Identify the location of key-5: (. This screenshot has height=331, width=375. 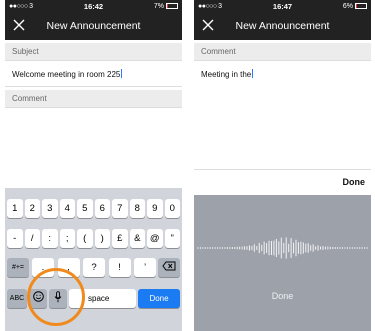
(85, 238).